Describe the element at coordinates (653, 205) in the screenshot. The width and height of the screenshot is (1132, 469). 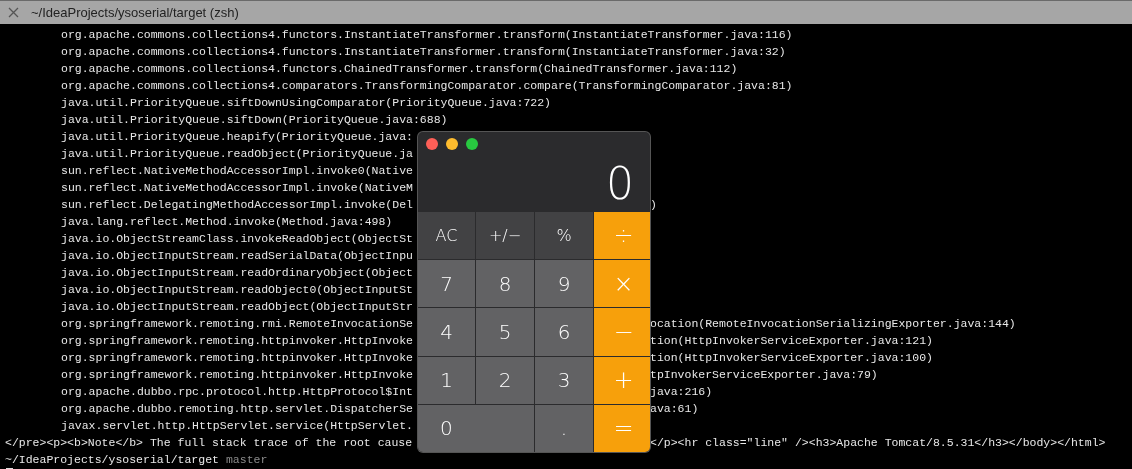
I see `terminal-line: )` at that location.